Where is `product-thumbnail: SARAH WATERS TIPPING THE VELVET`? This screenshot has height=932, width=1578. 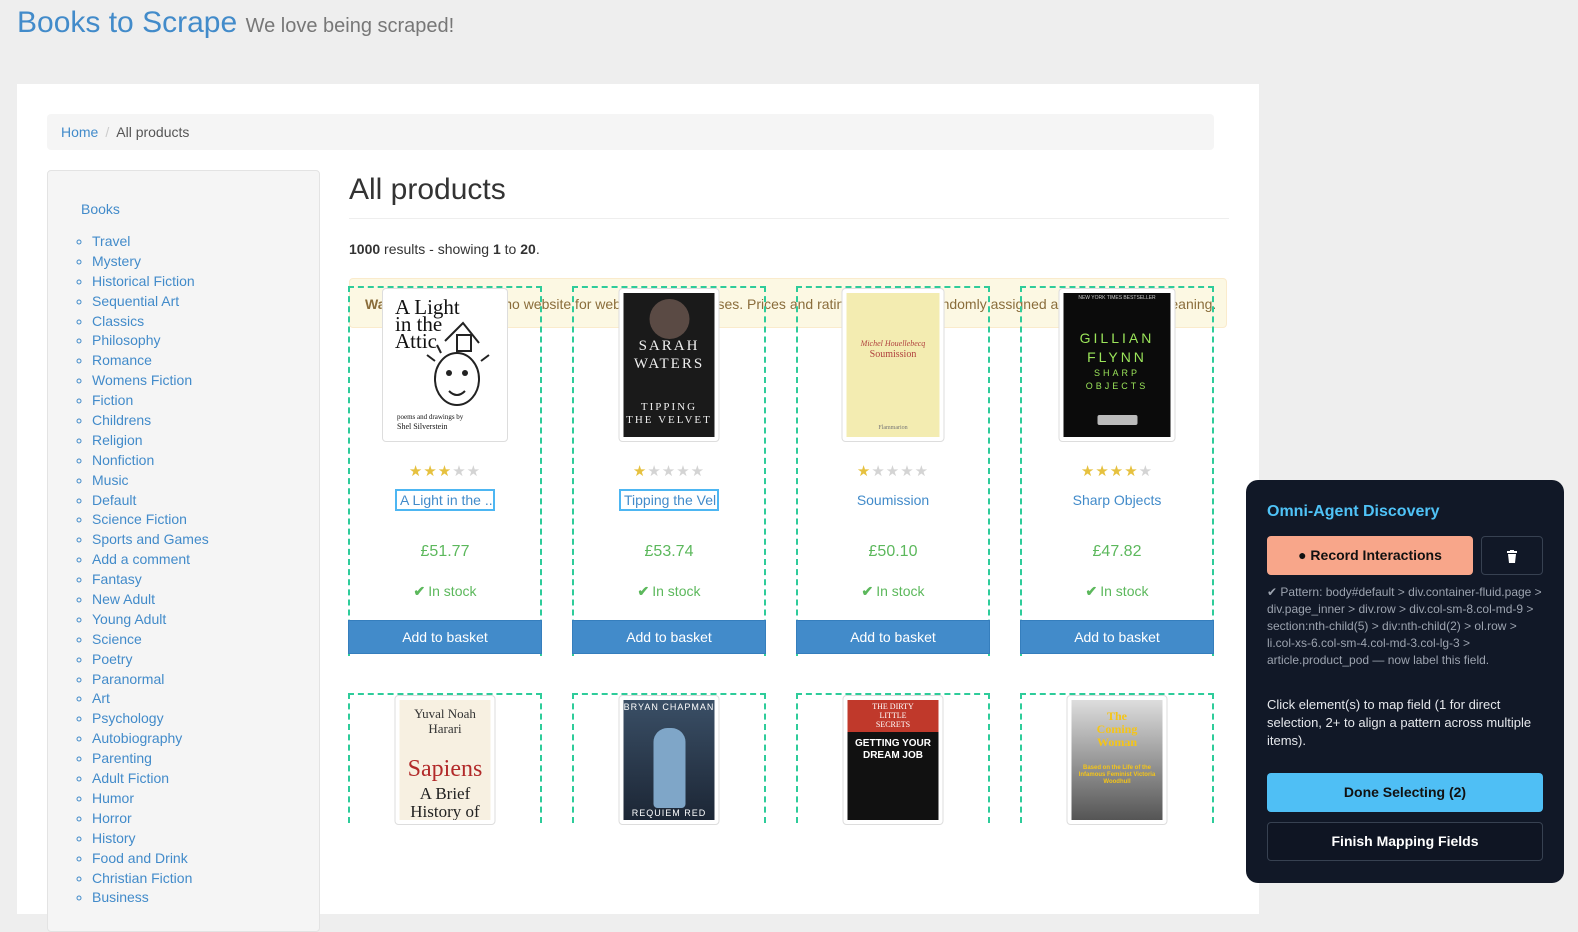
product-thumbnail: SARAH WATERS TIPPING THE VELVET is located at coordinates (669, 365).